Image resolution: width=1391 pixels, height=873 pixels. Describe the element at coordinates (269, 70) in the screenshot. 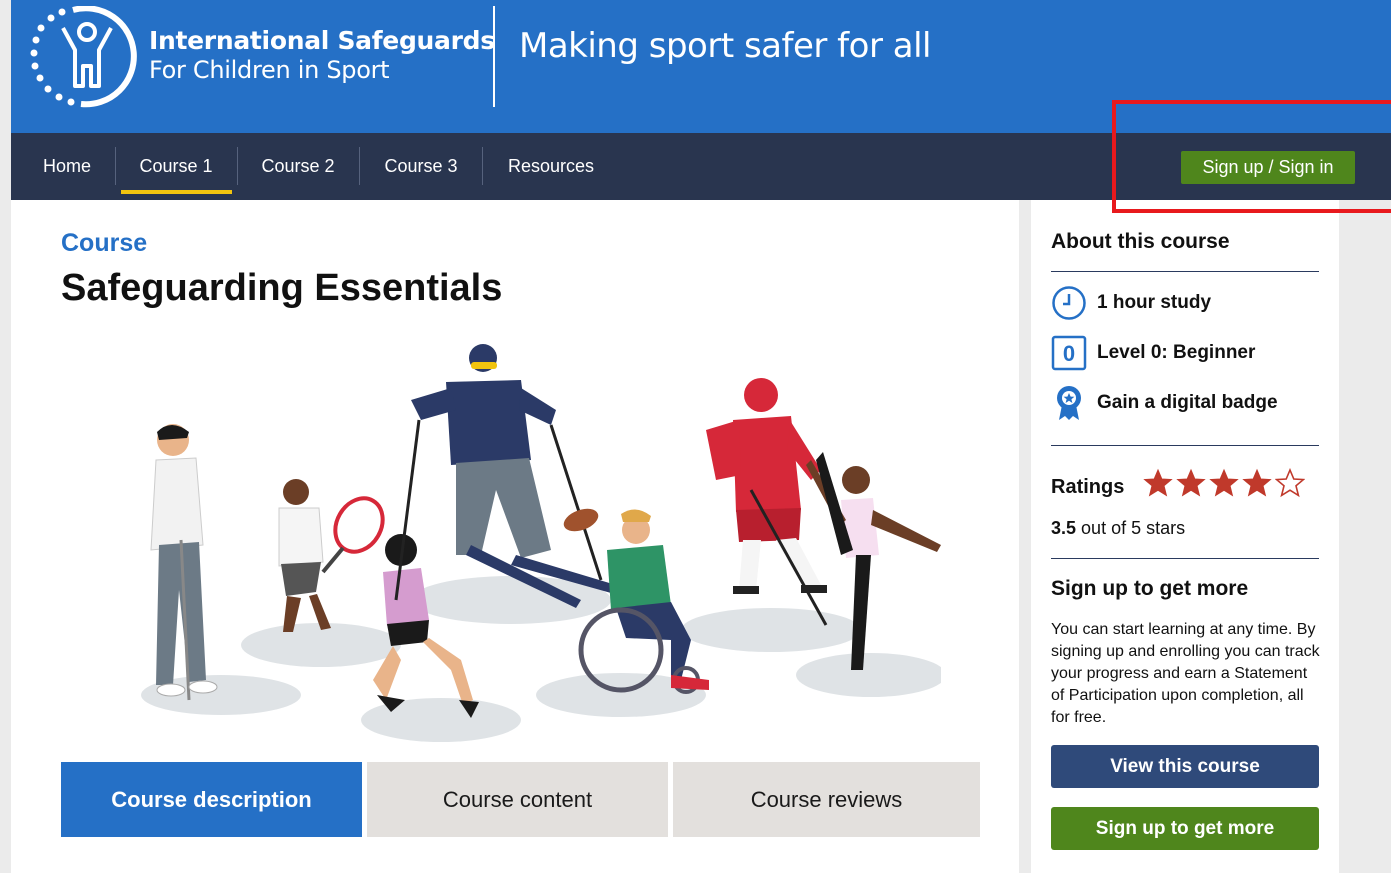

I see `brand-line-2: For Children in Sport` at that location.